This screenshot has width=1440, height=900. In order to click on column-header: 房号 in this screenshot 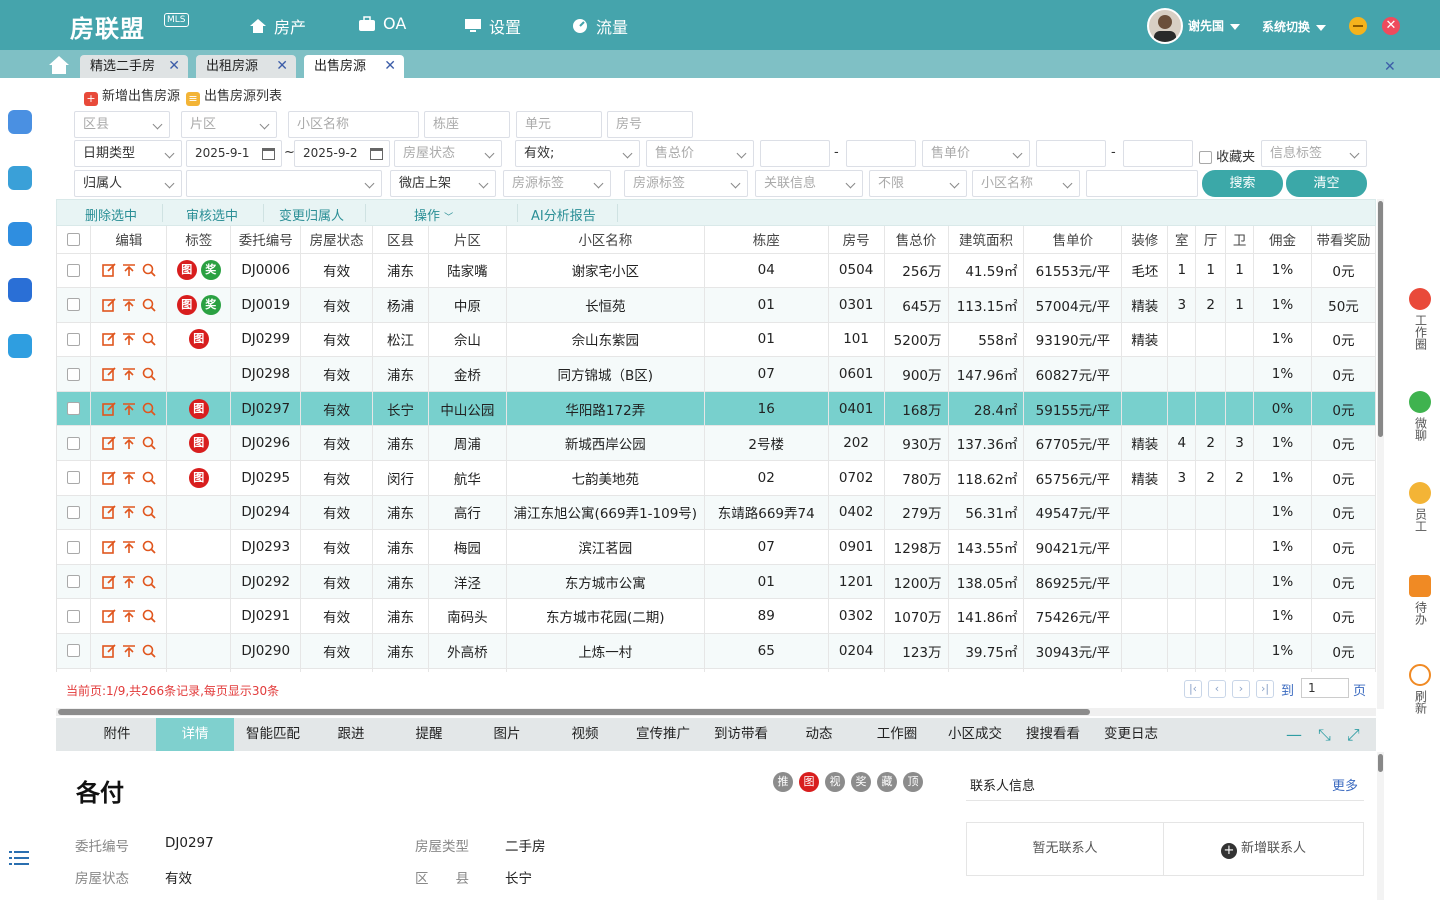, I will do `click(856, 240)`.